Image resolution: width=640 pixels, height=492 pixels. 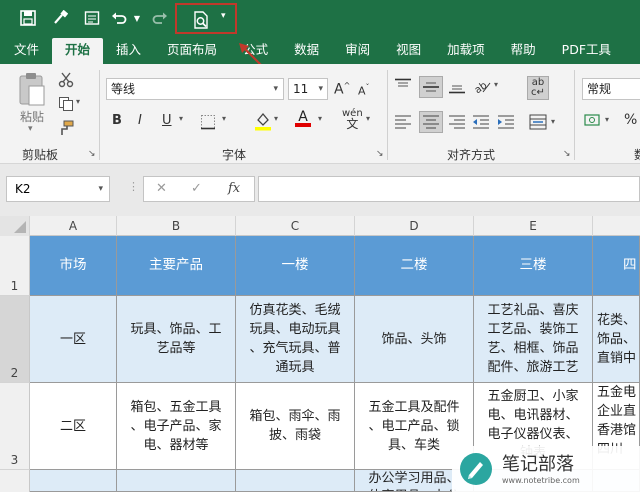 I want to click on fill-color-dropdown-icon: ▾, so click(x=276, y=118).